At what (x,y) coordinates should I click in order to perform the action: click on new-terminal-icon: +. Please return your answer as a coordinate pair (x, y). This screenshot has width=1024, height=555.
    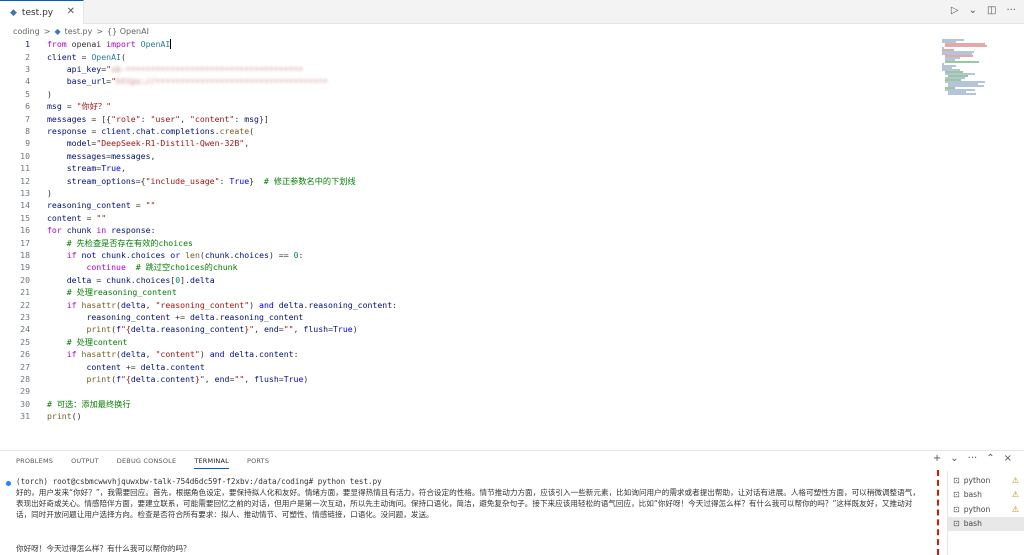
    Looking at the image, I should click on (937, 458).